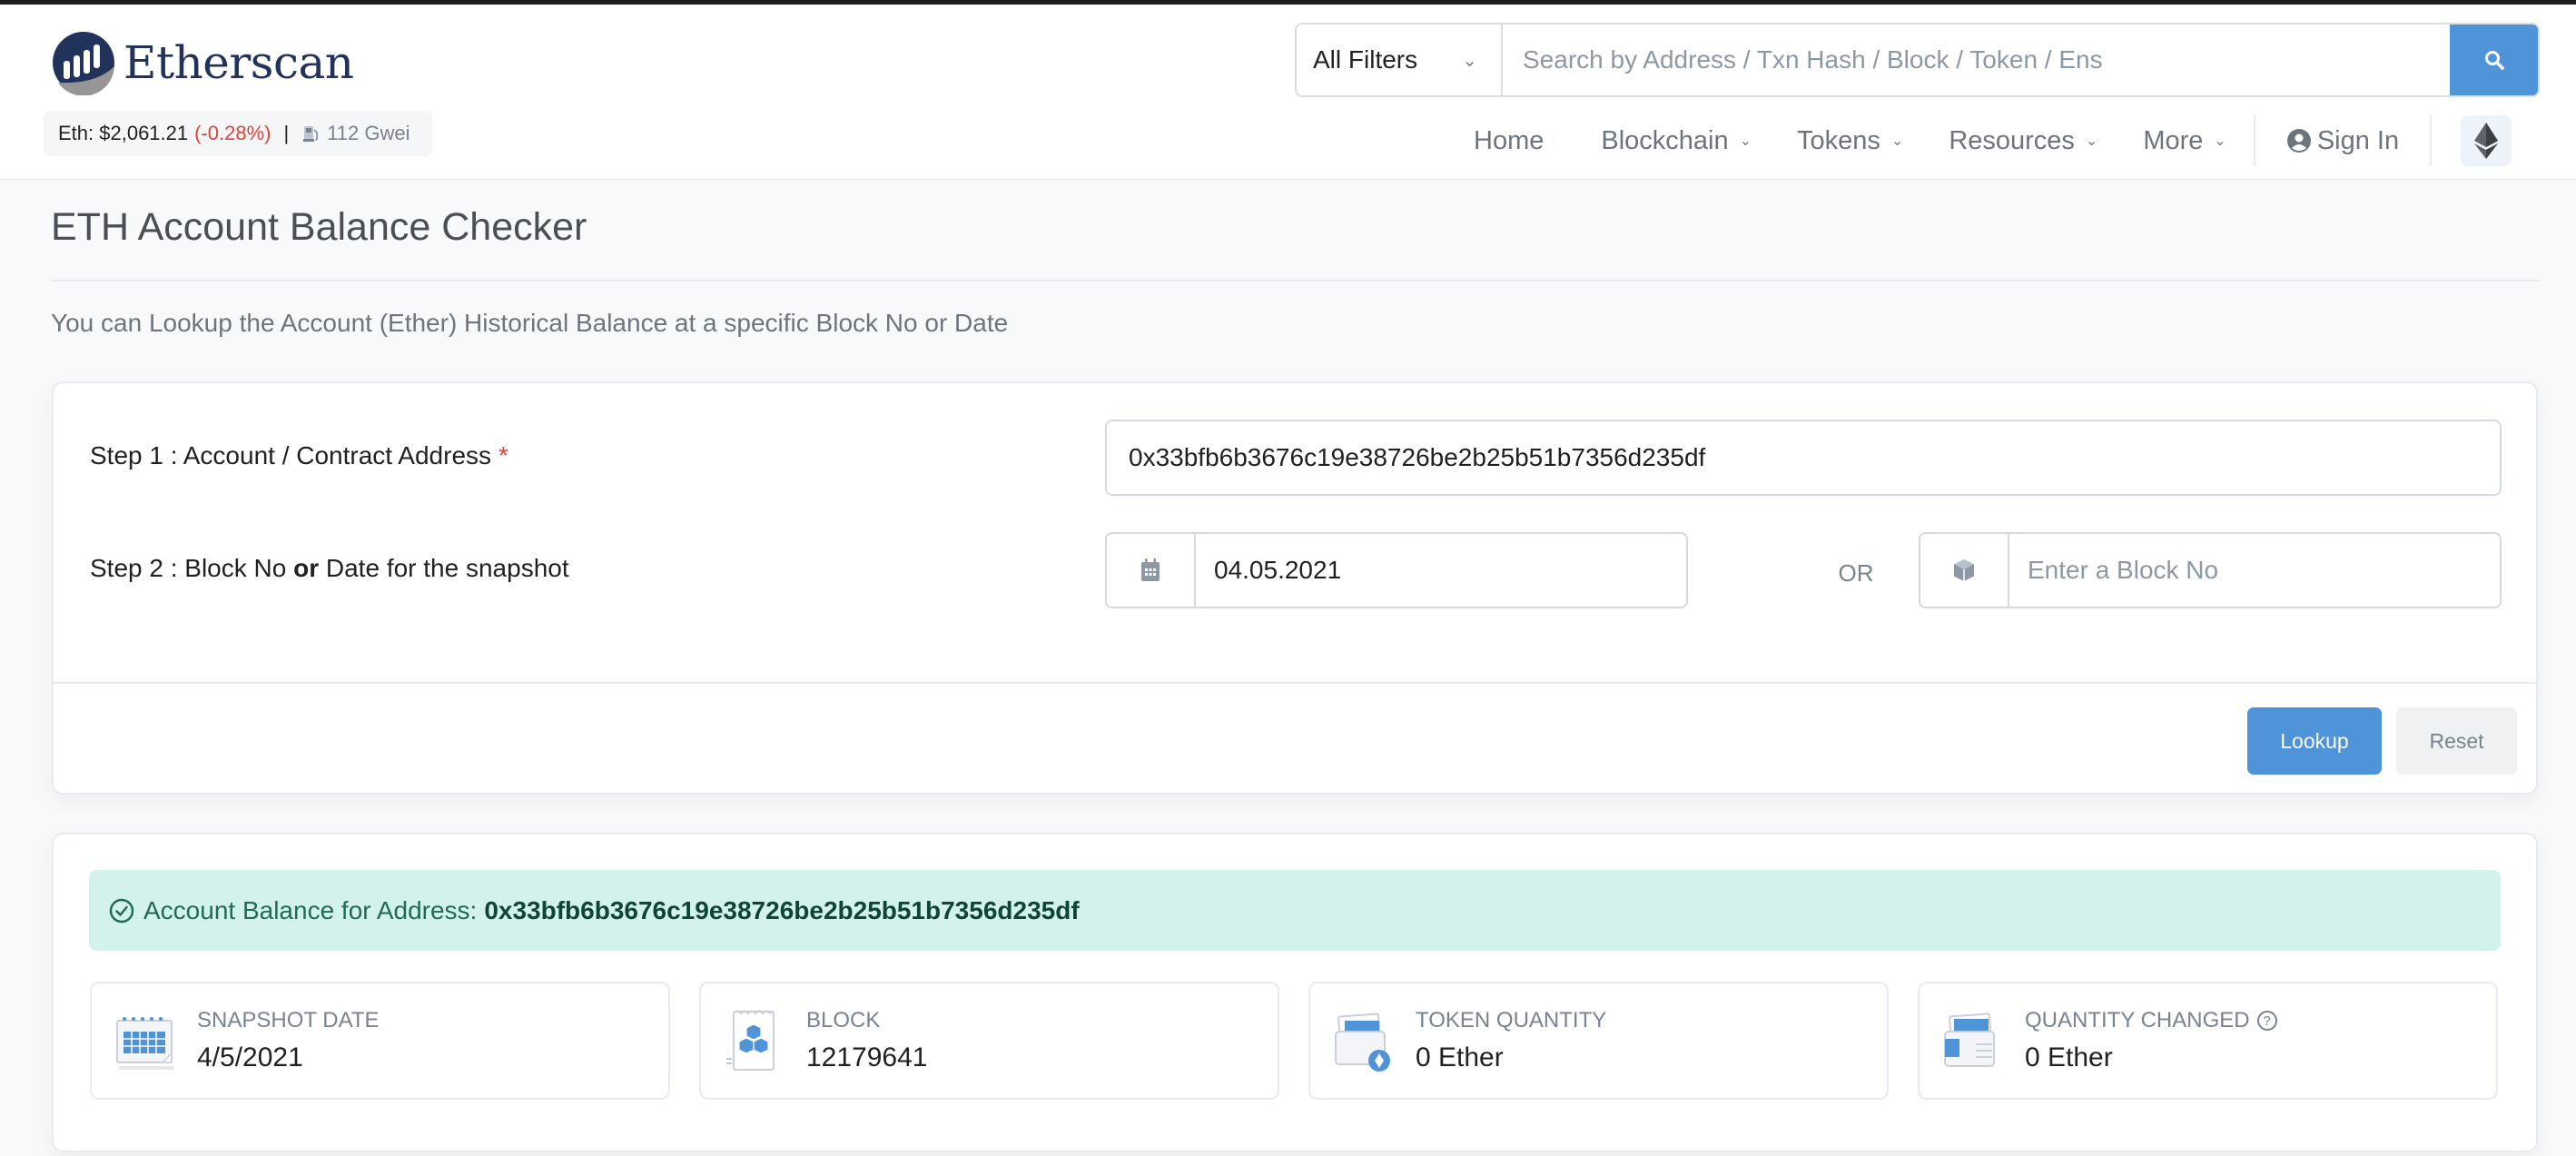  I want to click on nav-tokens: Tokens ⌄, so click(1850, 141).